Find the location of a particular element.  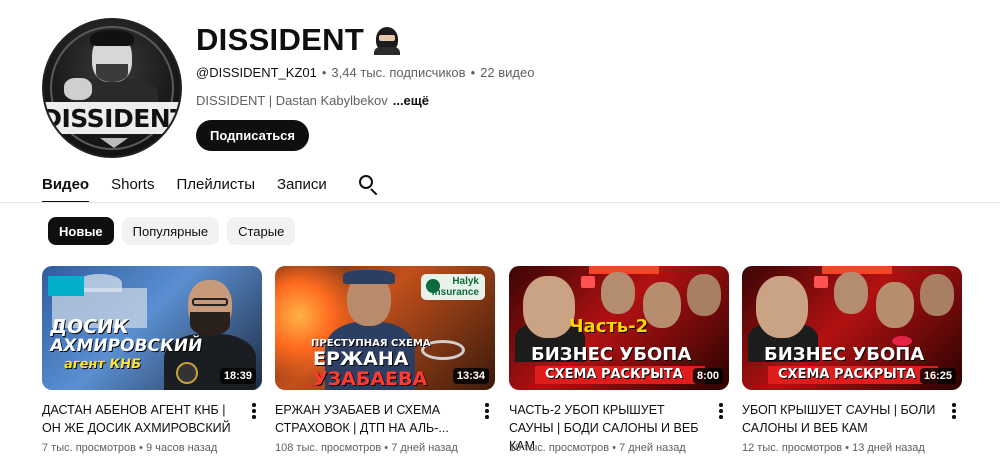

video-meta: 108 тыс. просмотров • 7 дней назад is located at coordinates (366, 448).